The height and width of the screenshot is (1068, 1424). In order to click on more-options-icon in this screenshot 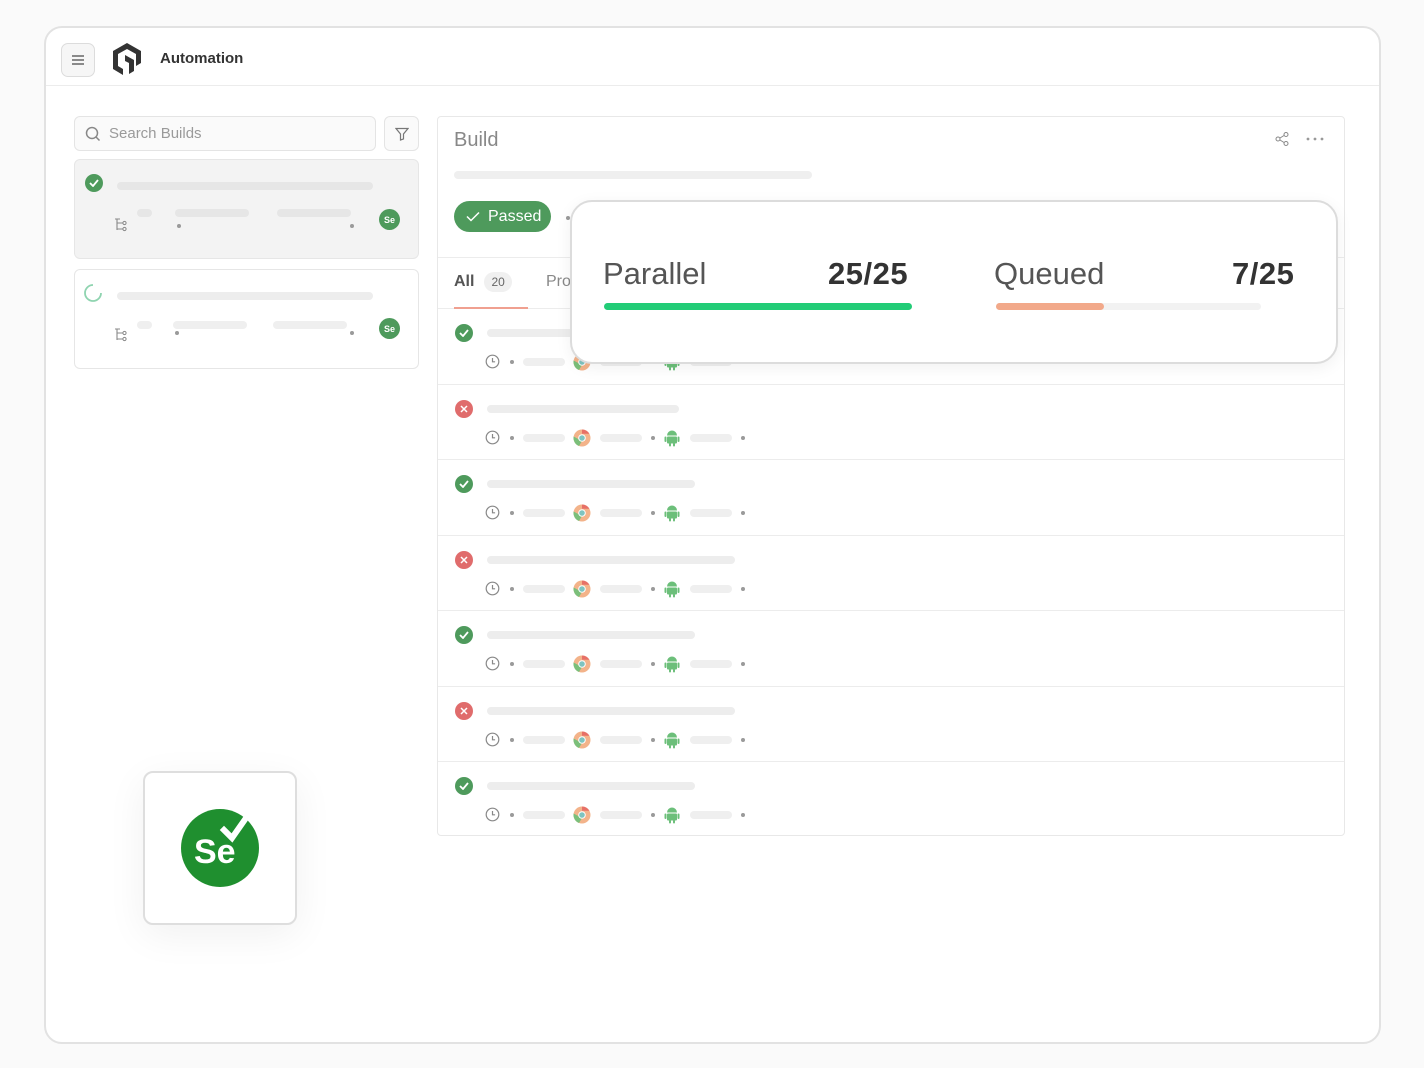, I will do `click(1315, 139)`.